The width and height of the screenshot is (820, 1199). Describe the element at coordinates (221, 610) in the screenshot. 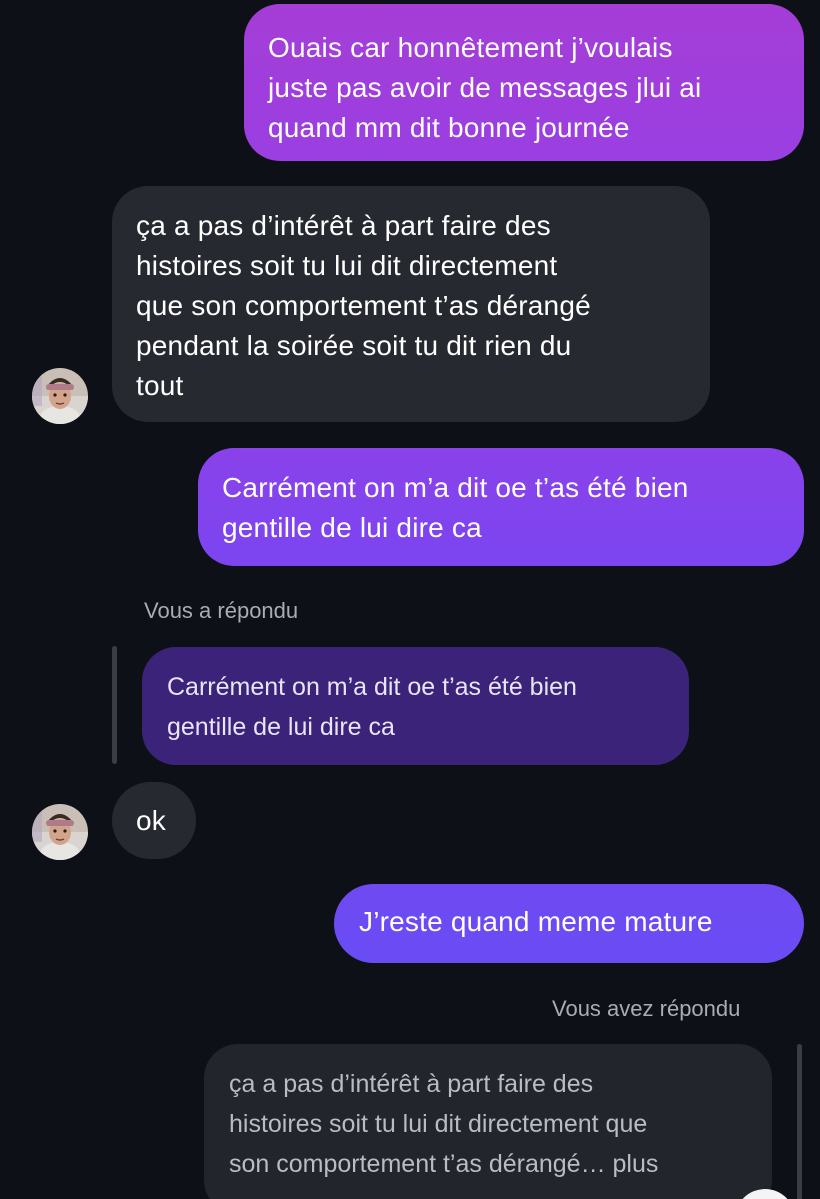

I see `reply-label: Vous a répondu` at that location.